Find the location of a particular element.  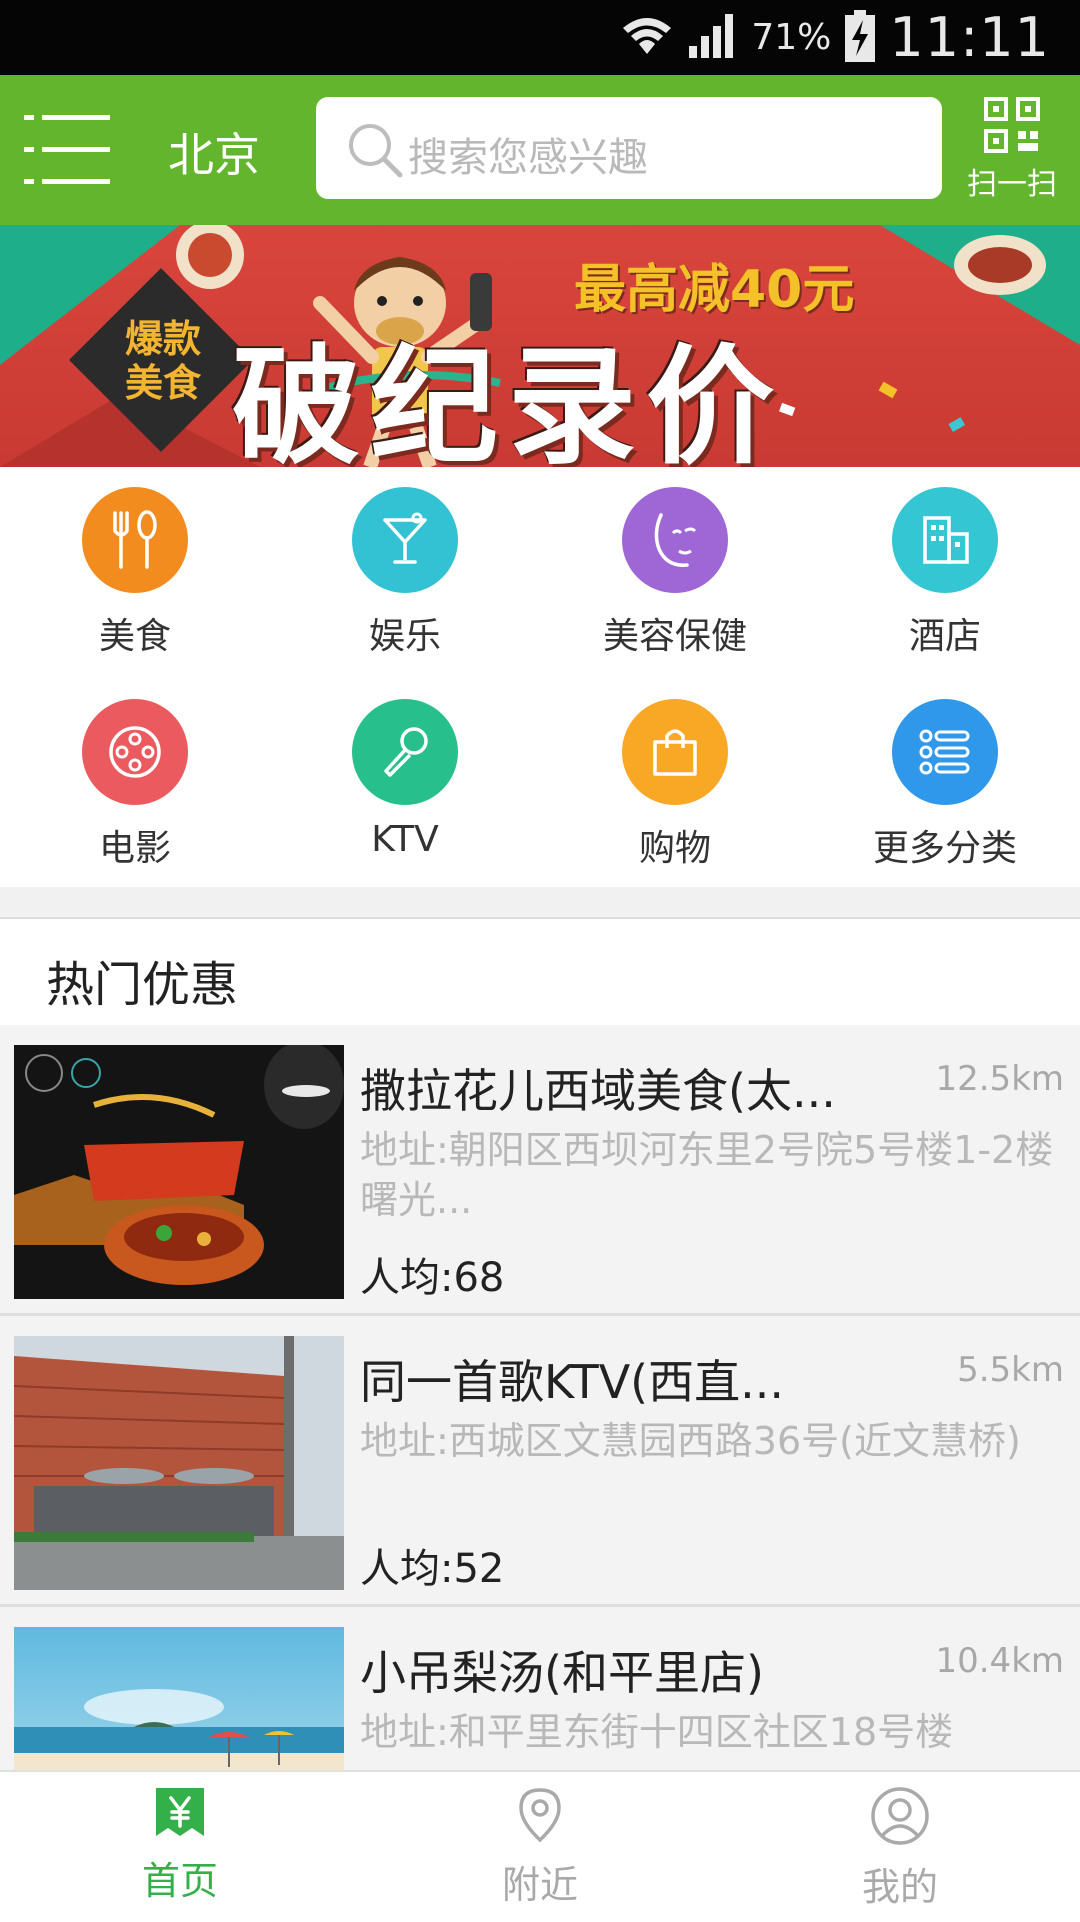

wifi-icon is located at coordinates (647, 38).